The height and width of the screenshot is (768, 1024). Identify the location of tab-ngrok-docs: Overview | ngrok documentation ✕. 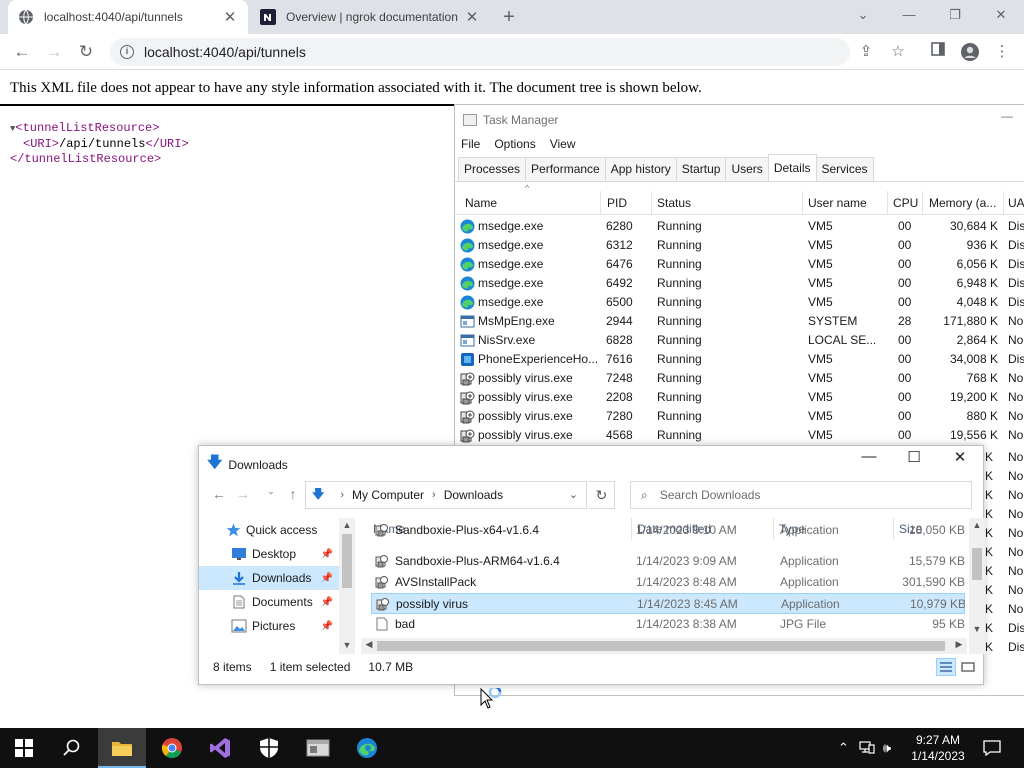
(370, 17).